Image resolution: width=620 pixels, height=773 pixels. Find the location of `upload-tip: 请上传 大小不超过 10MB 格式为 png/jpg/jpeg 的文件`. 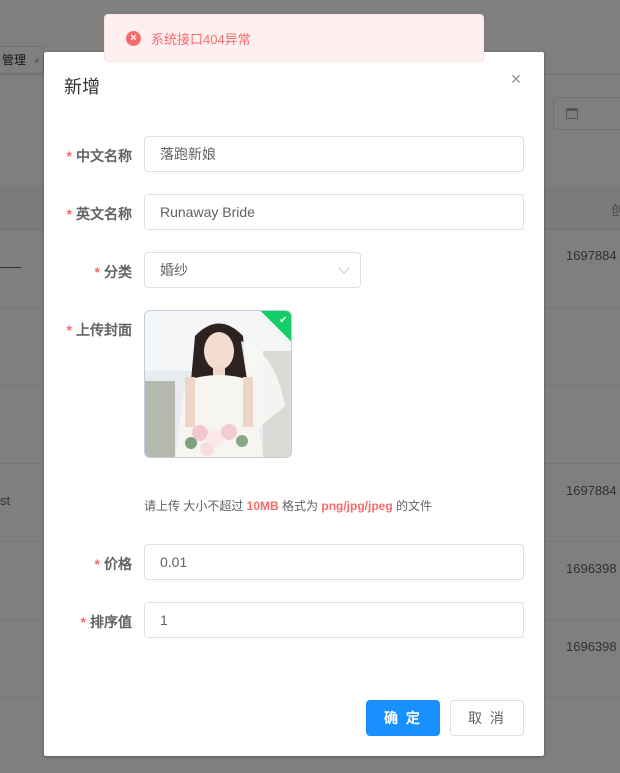

upload-tip: 请上传 大小不超过 10MB 格式为 png/jpg/jpeg 的文件 is located at coordinates (288, 506).